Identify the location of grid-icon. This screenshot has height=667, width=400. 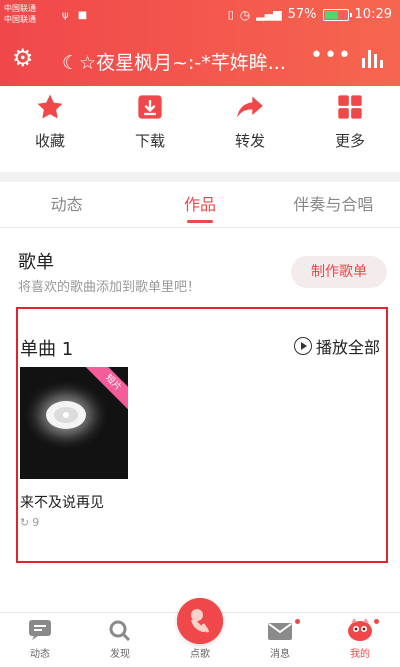
(350, 107).